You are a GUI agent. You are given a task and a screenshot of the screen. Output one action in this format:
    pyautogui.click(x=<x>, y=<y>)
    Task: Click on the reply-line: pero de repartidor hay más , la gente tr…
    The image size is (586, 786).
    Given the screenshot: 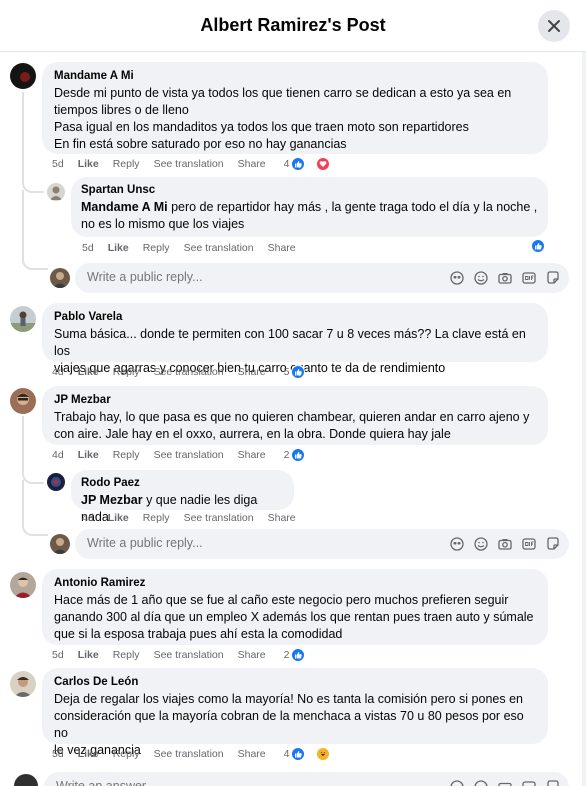 What is the action you would take?
    pyautogui.click(x=352, y=207)
    